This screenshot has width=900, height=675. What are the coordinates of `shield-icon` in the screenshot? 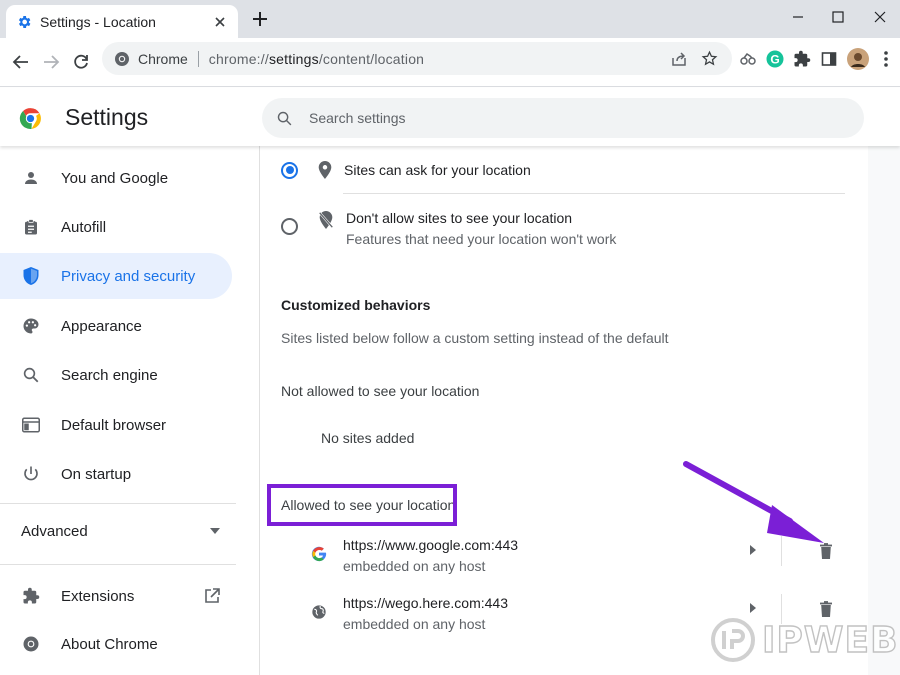 It's located at (31, 276).